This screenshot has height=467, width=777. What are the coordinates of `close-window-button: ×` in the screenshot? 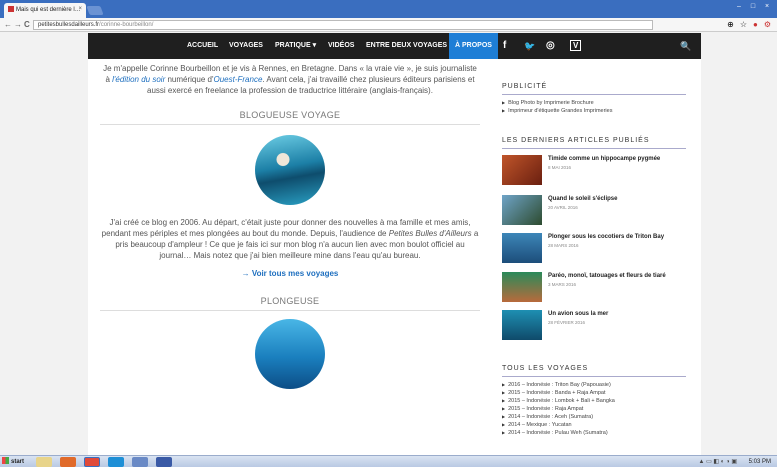 It's located at (767, 6).